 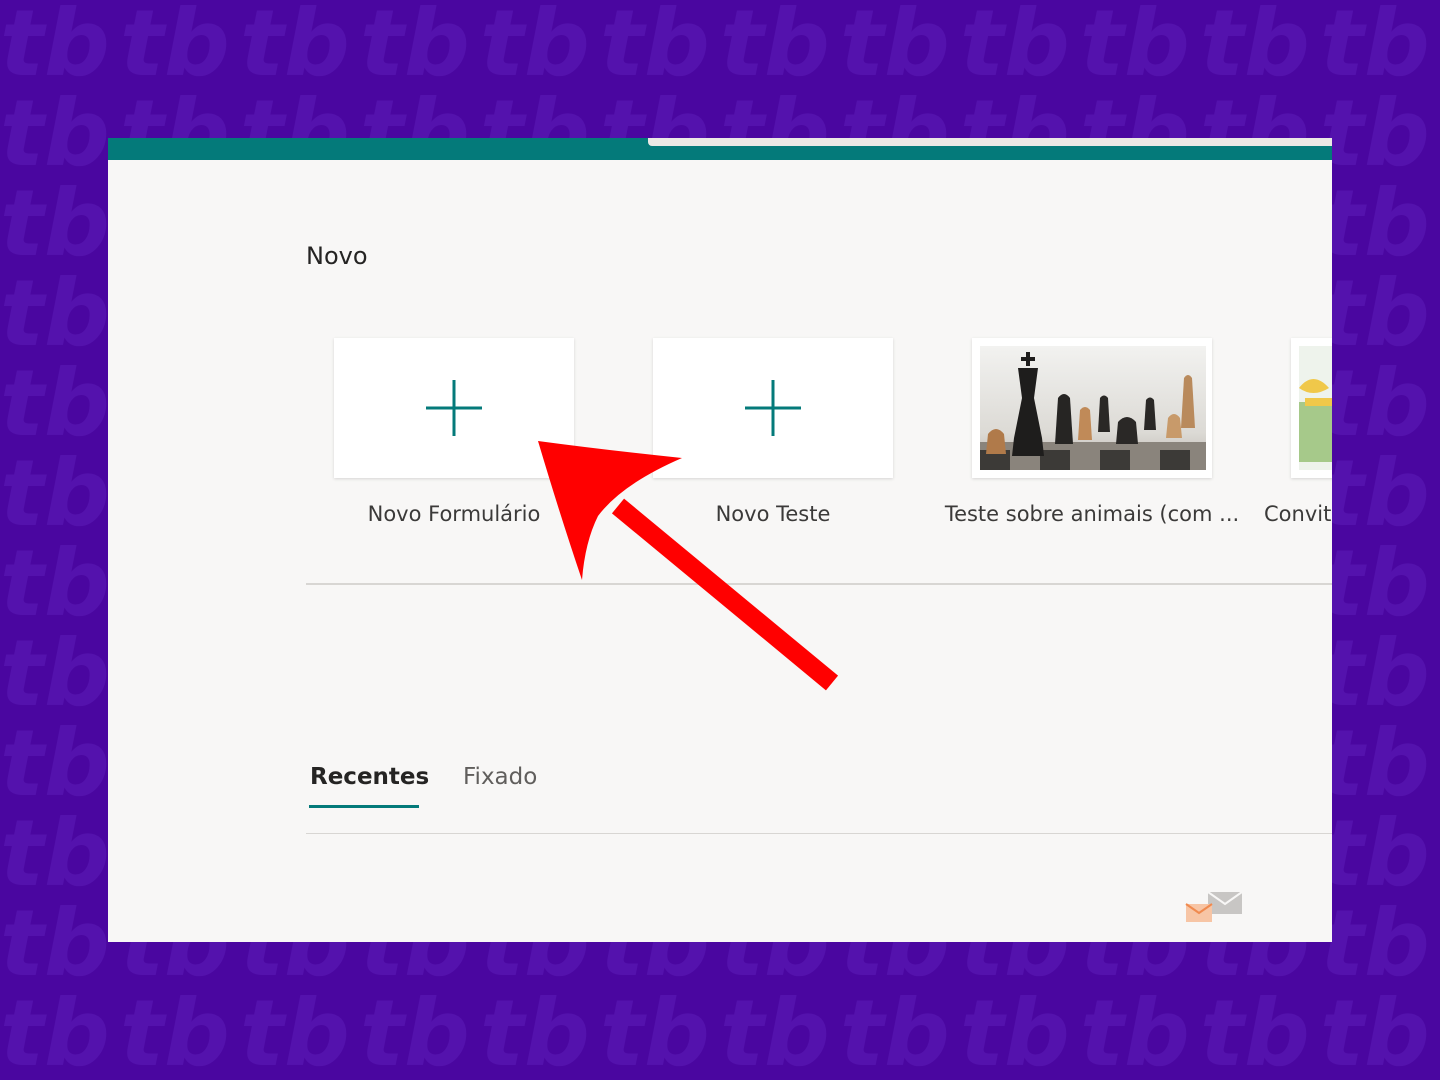 I want to click on section-title-new: Novo, so click(x=337, y=256).